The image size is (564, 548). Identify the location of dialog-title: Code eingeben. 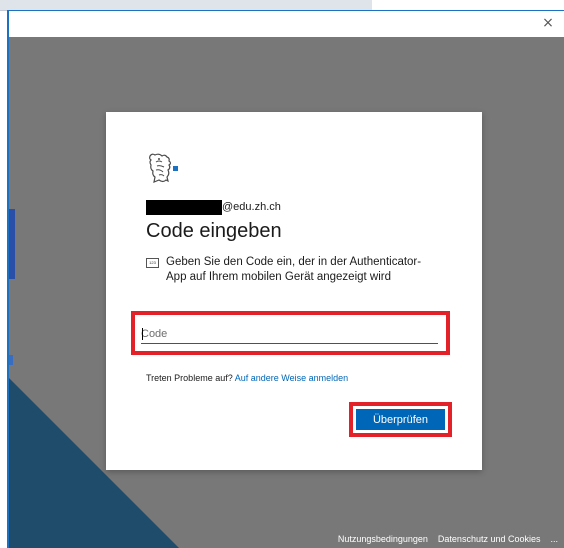
(214, 231).